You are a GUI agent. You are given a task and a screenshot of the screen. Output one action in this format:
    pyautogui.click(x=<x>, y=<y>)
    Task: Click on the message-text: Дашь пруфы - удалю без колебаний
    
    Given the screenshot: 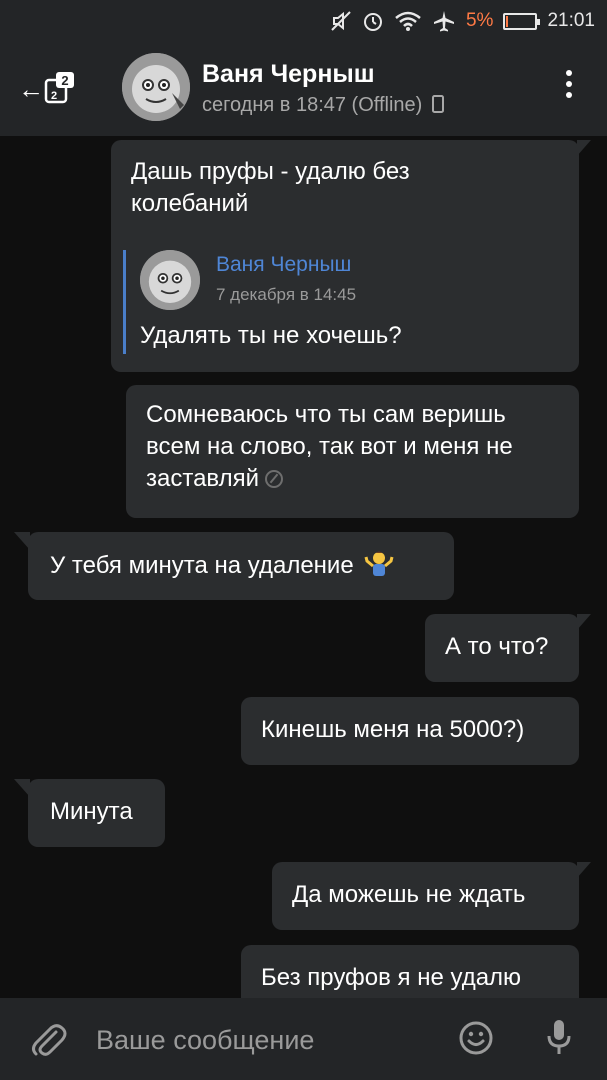 What is the action you would take?
    pyautogui.click(x=270, y=187)
    